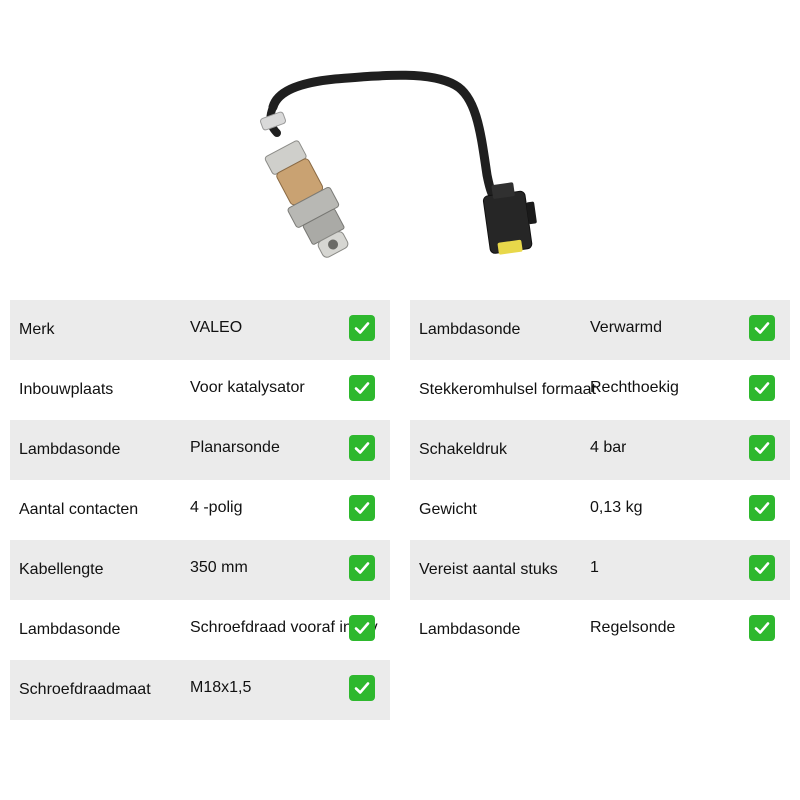 Image resolution: width=800 pixels, height=800 pixels. I want to click on spec-value: 350 mm, so click(219, 567).